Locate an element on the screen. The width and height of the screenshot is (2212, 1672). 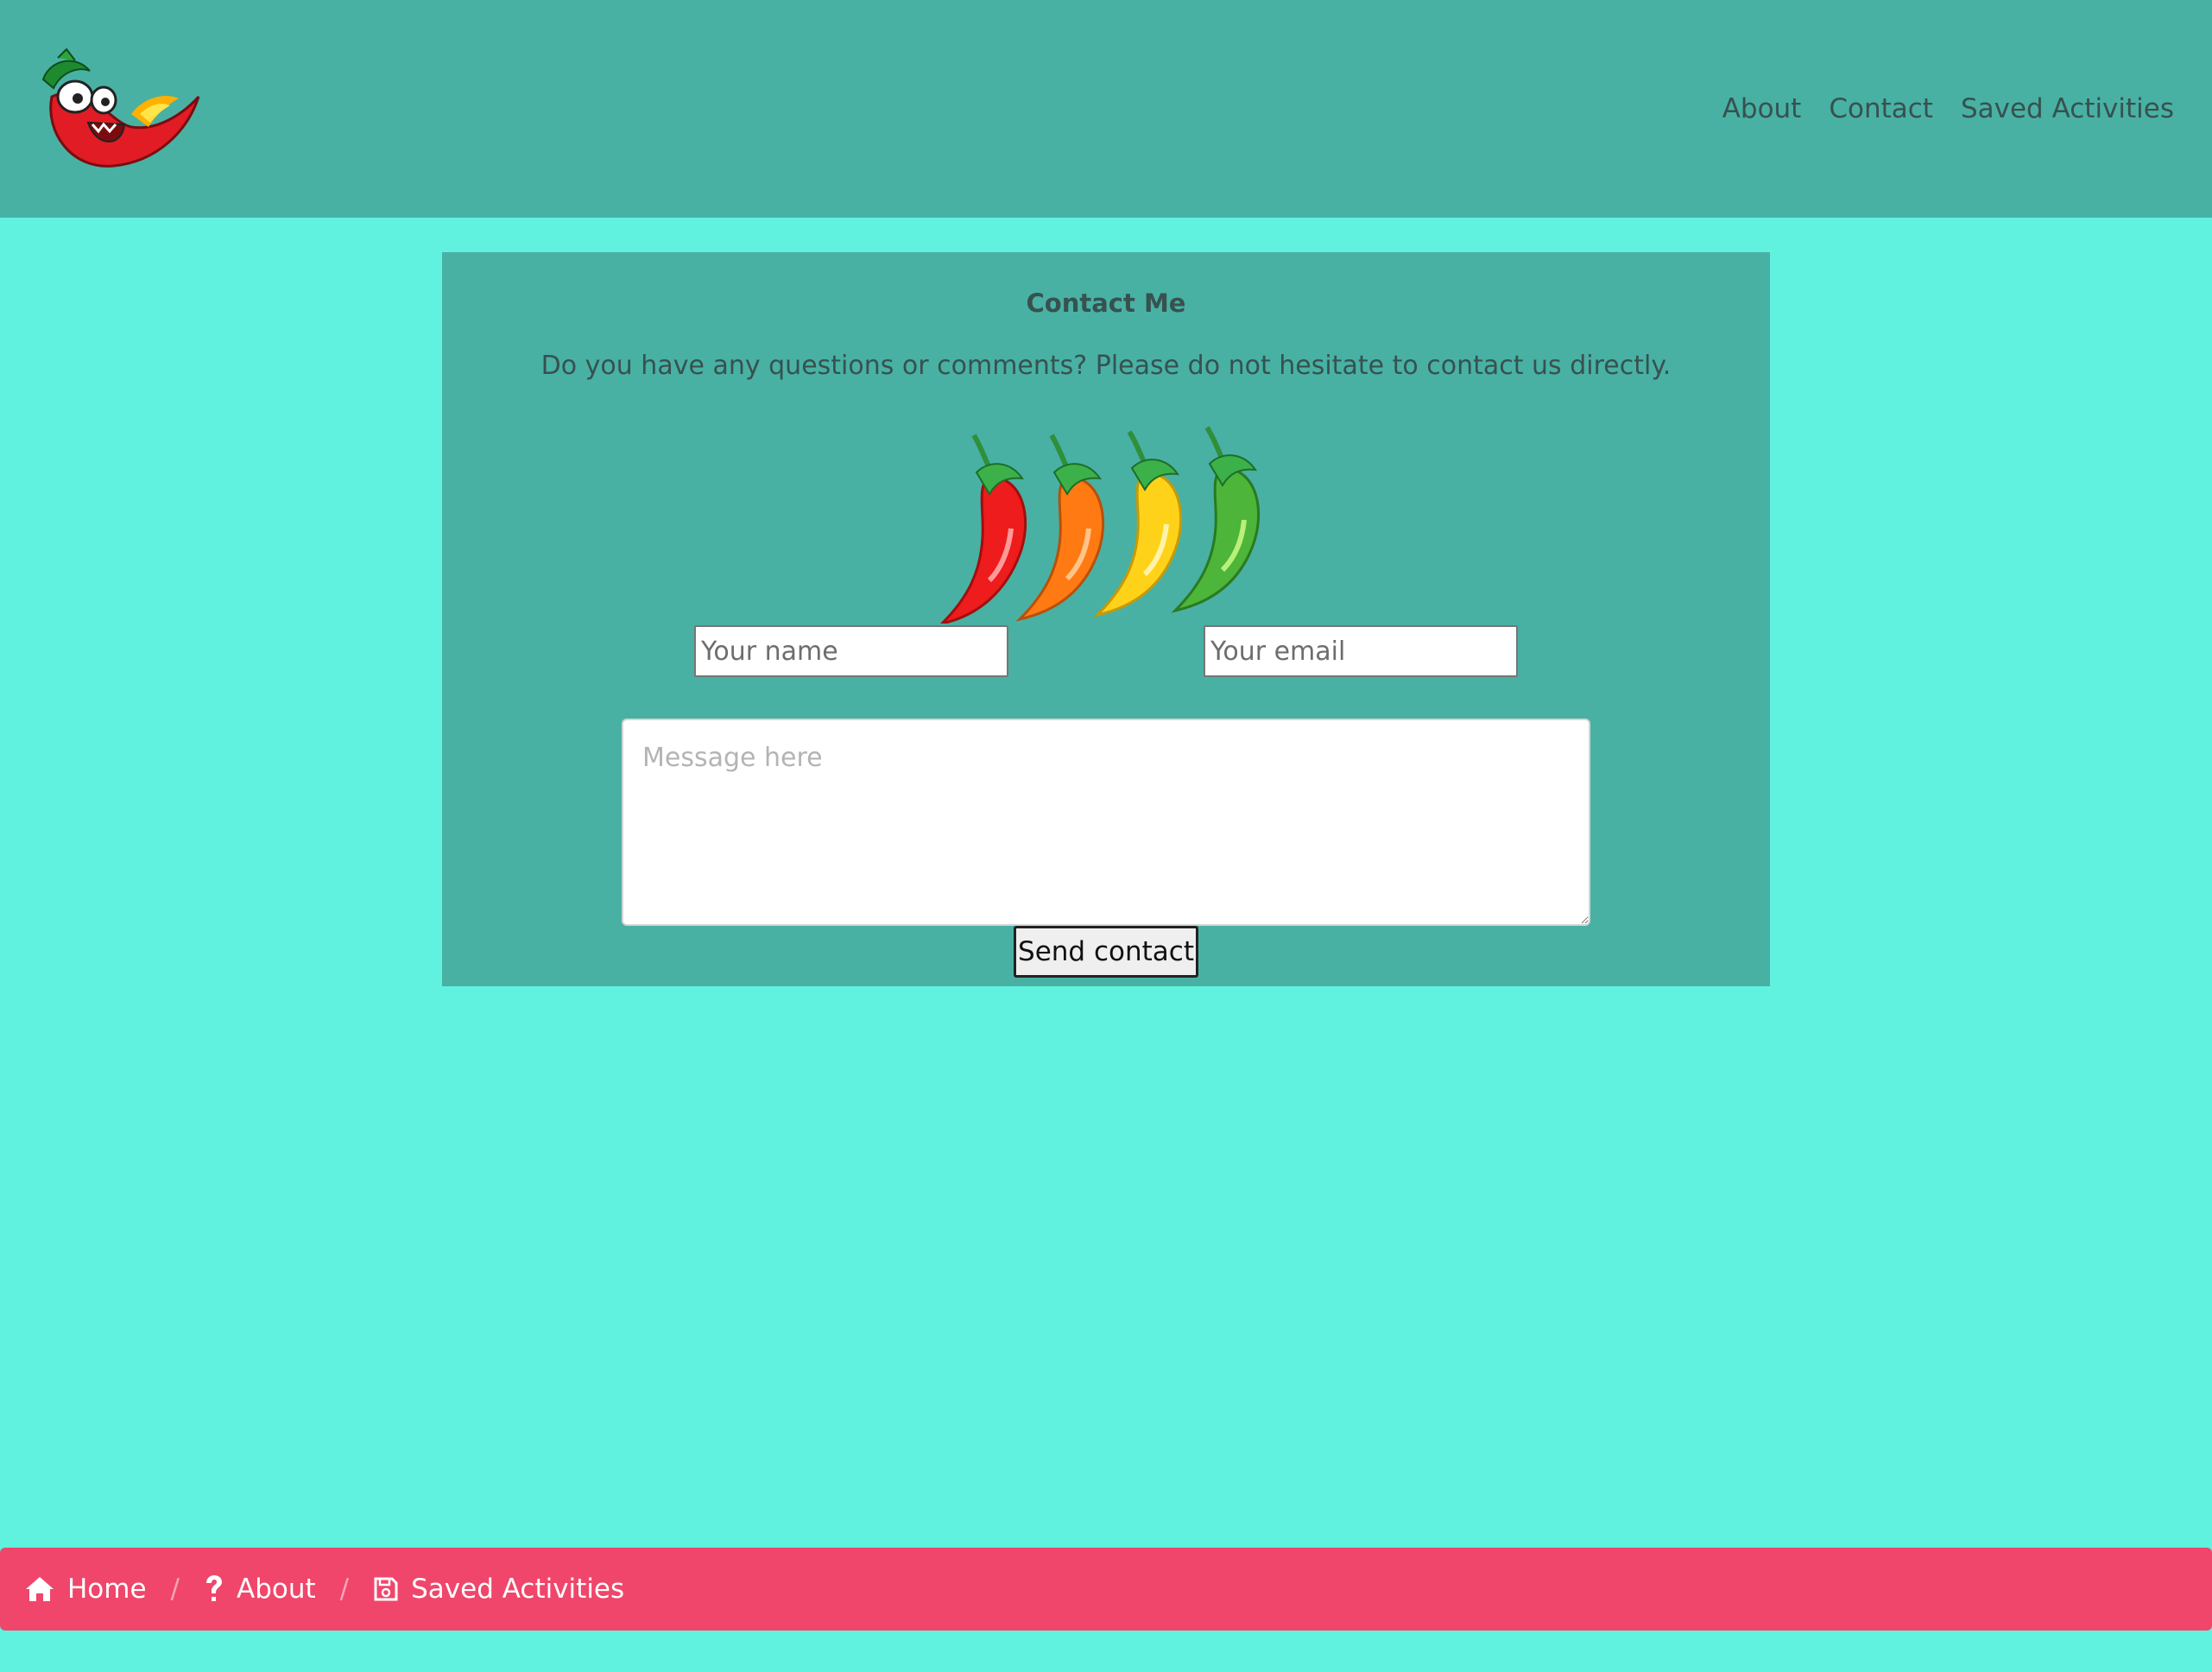
chili-peppers-image is located at coordinates (1099, 525).